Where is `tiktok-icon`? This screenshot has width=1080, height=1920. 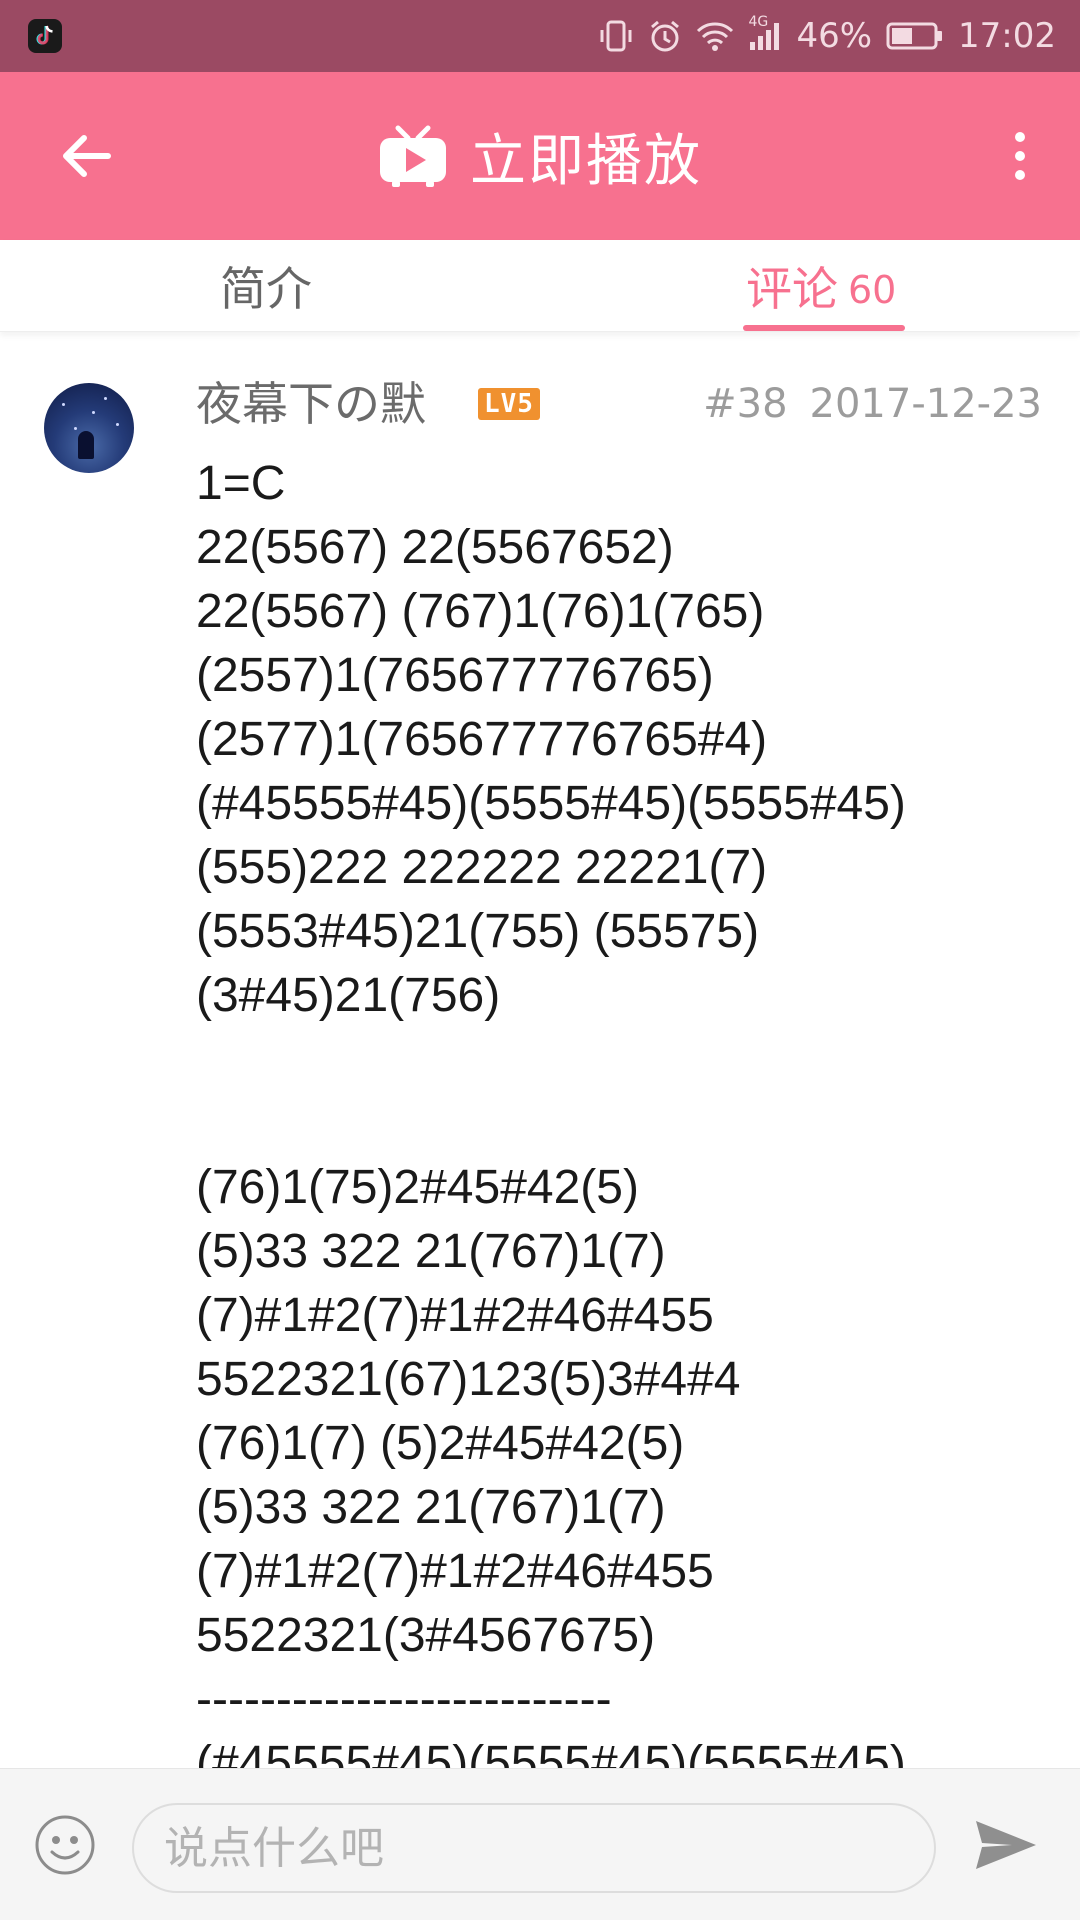 tiktok-icon is located at coordinates (45, 36).